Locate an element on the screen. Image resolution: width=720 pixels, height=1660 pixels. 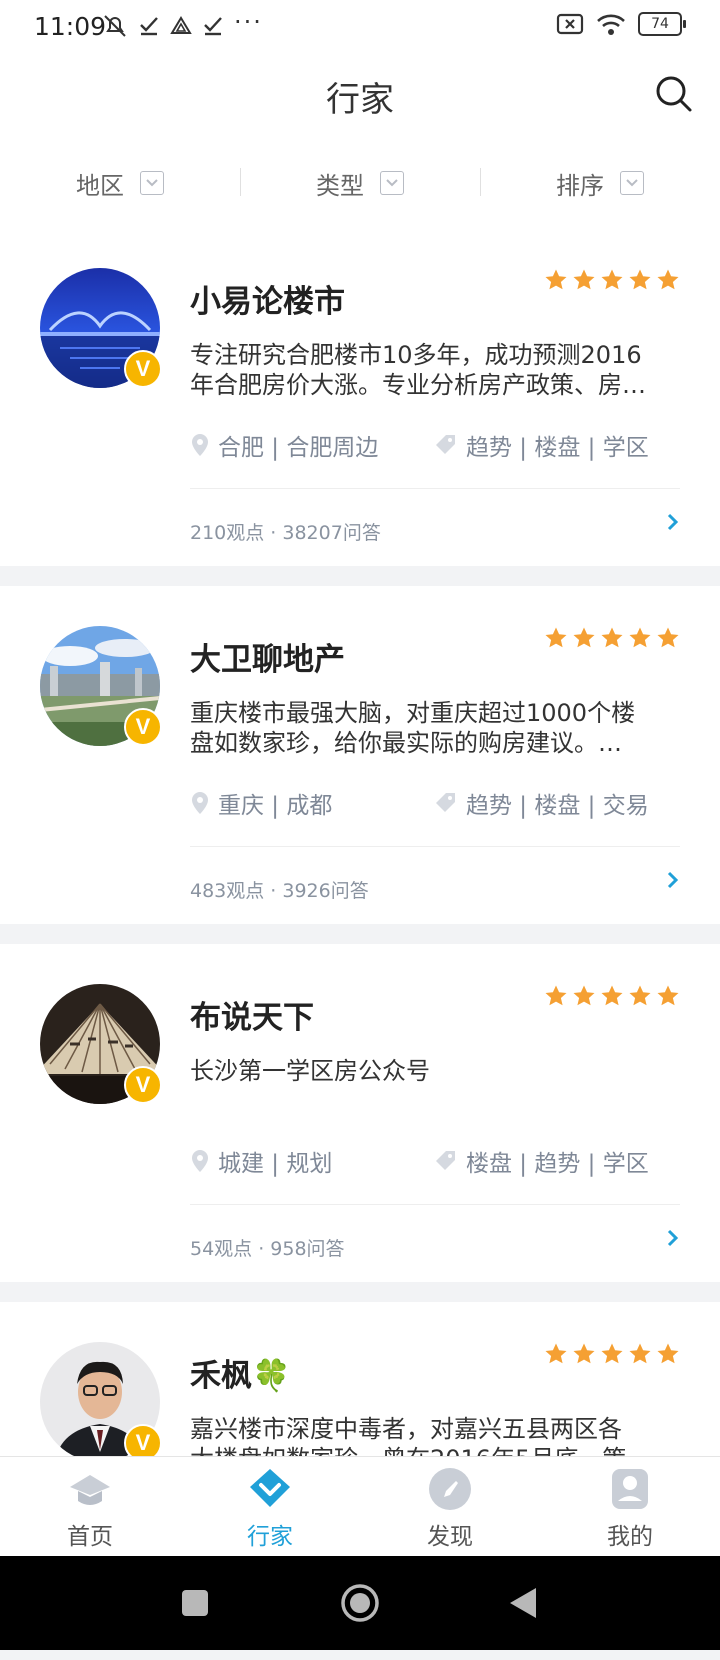
expert-location: 城建 | 规划 is located at coordinates (261, 1161).